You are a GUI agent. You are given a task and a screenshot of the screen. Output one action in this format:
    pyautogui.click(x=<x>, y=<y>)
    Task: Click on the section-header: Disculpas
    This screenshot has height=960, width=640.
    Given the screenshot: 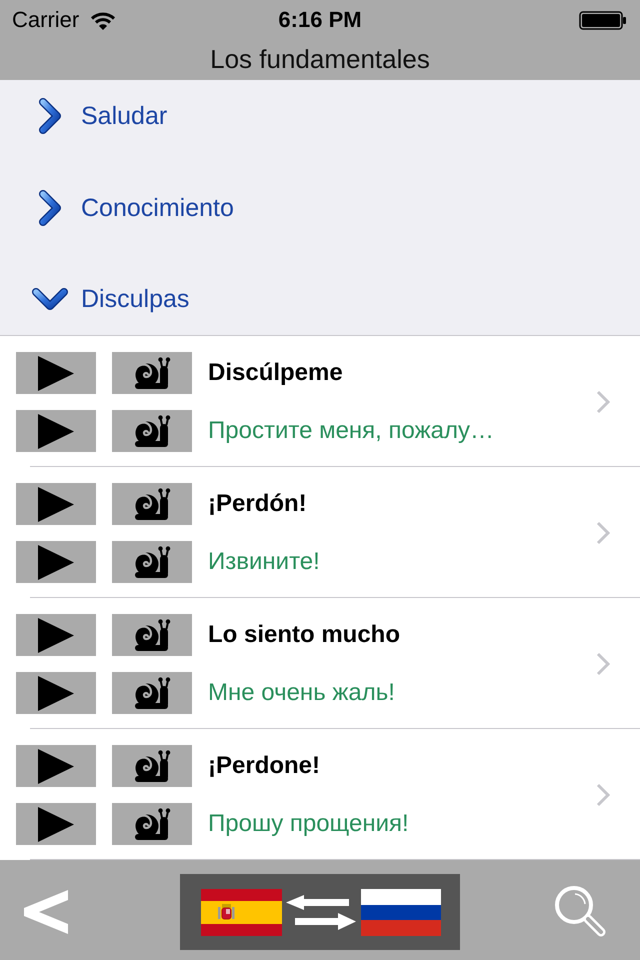 What is the action you would take?
    pyautogui.click(x=320, y=289)
    